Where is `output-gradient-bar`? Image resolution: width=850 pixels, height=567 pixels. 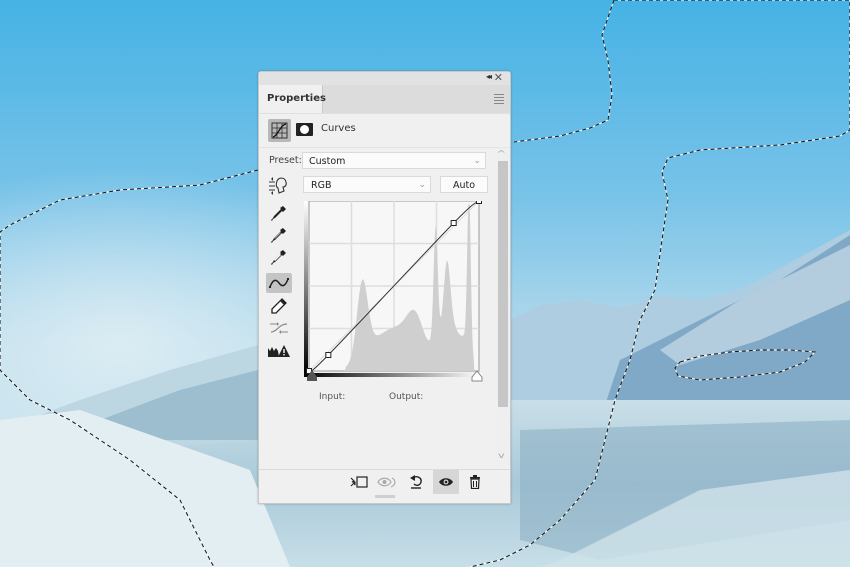 output-gradient-bar is located at coordinates (306, 287).